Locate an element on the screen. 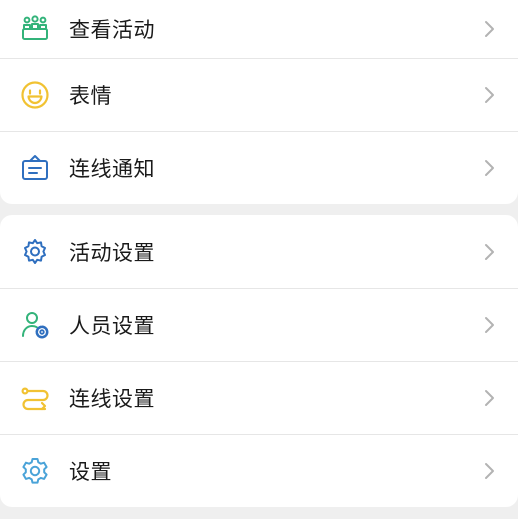 This screenshot has width=518, height=519. smiley-icon is located at coordinates (35, 95).